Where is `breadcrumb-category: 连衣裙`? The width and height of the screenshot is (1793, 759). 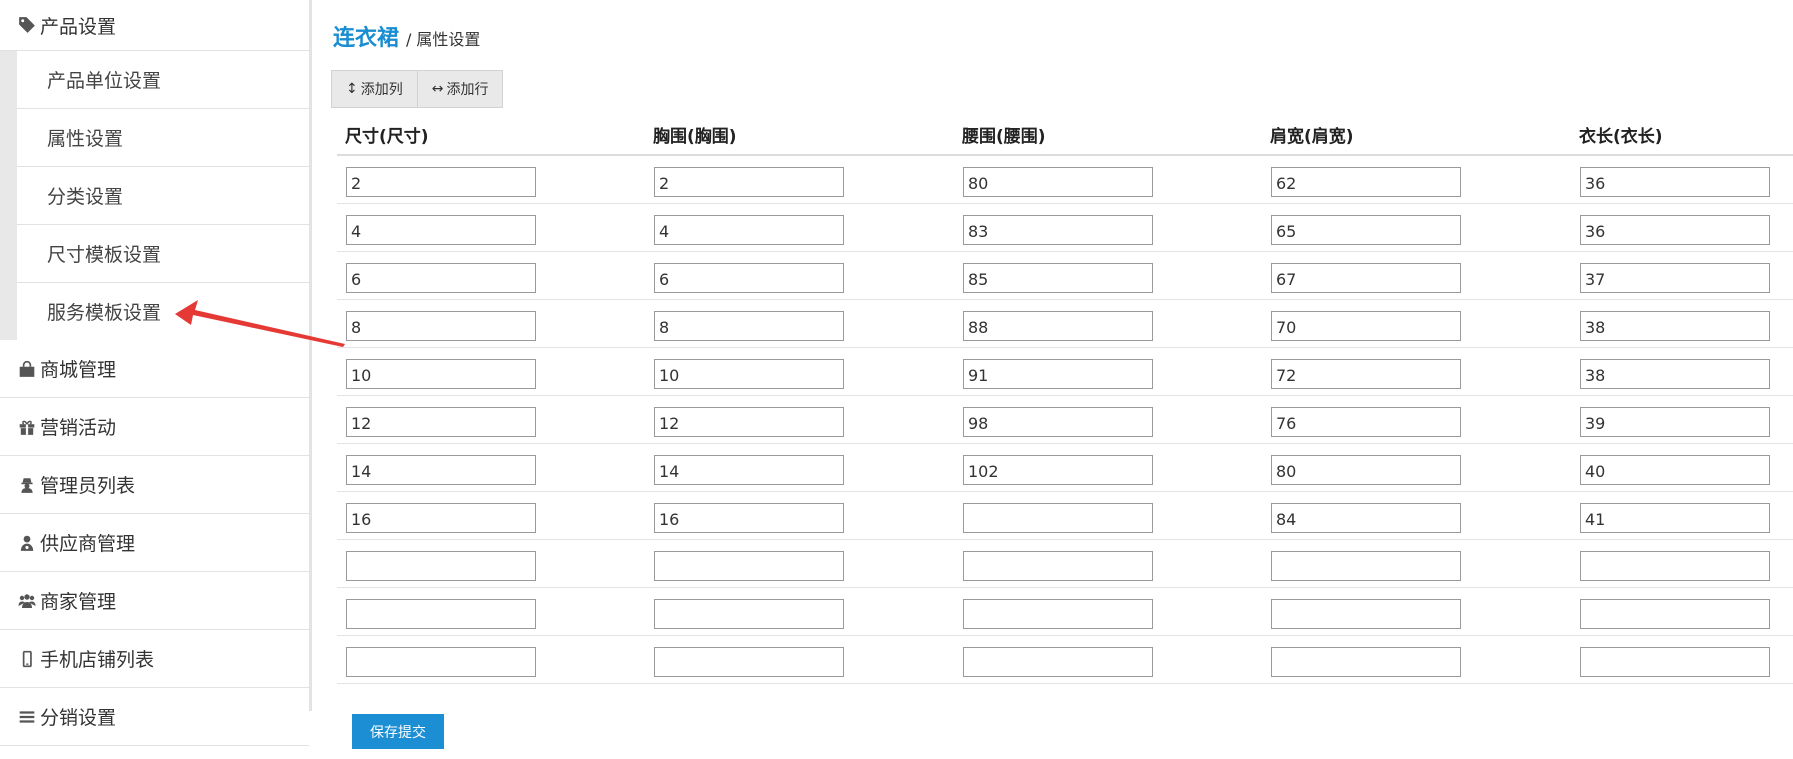
breadcrumb-category: 连衣裙 is located at coordinates (366, 36).